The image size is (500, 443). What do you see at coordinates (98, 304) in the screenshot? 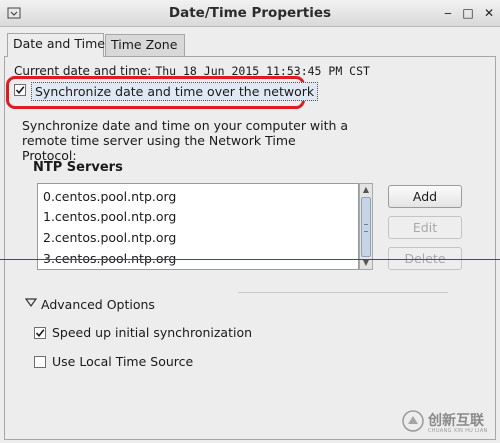
I see `advanced-options-expander: Advanced Options` at bounding box center [98, 304].